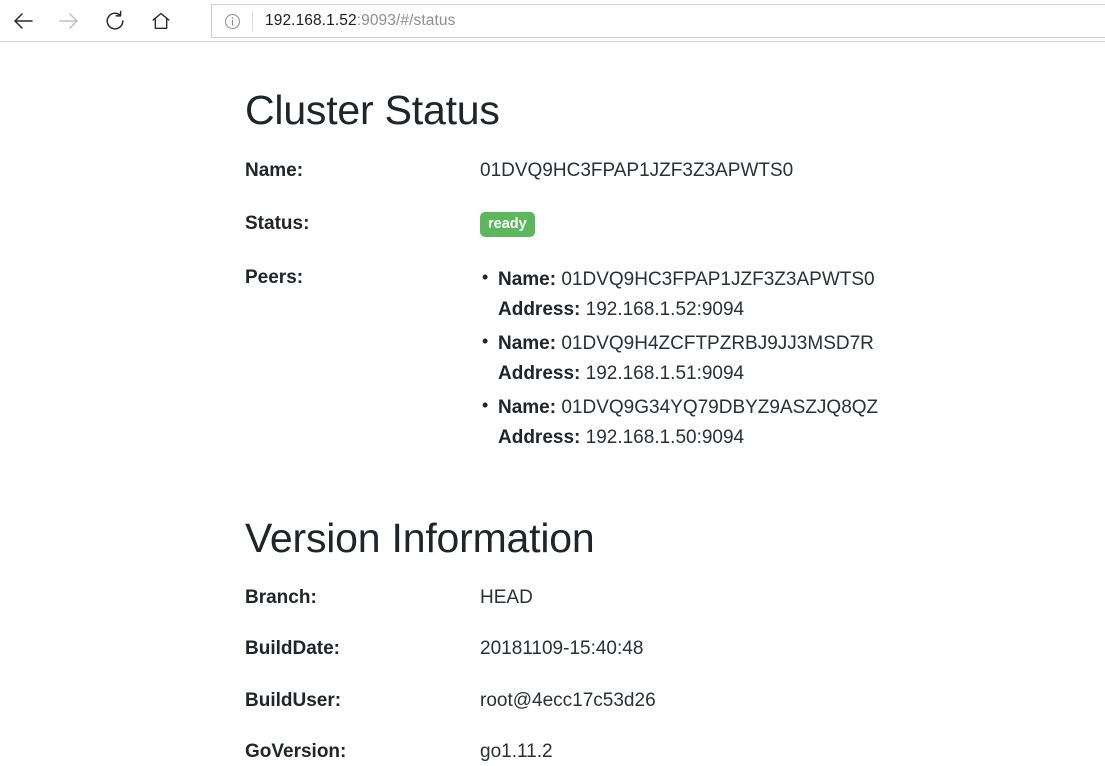 Image resolution: width=1105 pixels, height=766 pixels. What do you see at coordinates (801, 374) in the screenshot?
I see `peer-address-line: Address: 192.168.1.51:9094` at bounding box center [801, 374].